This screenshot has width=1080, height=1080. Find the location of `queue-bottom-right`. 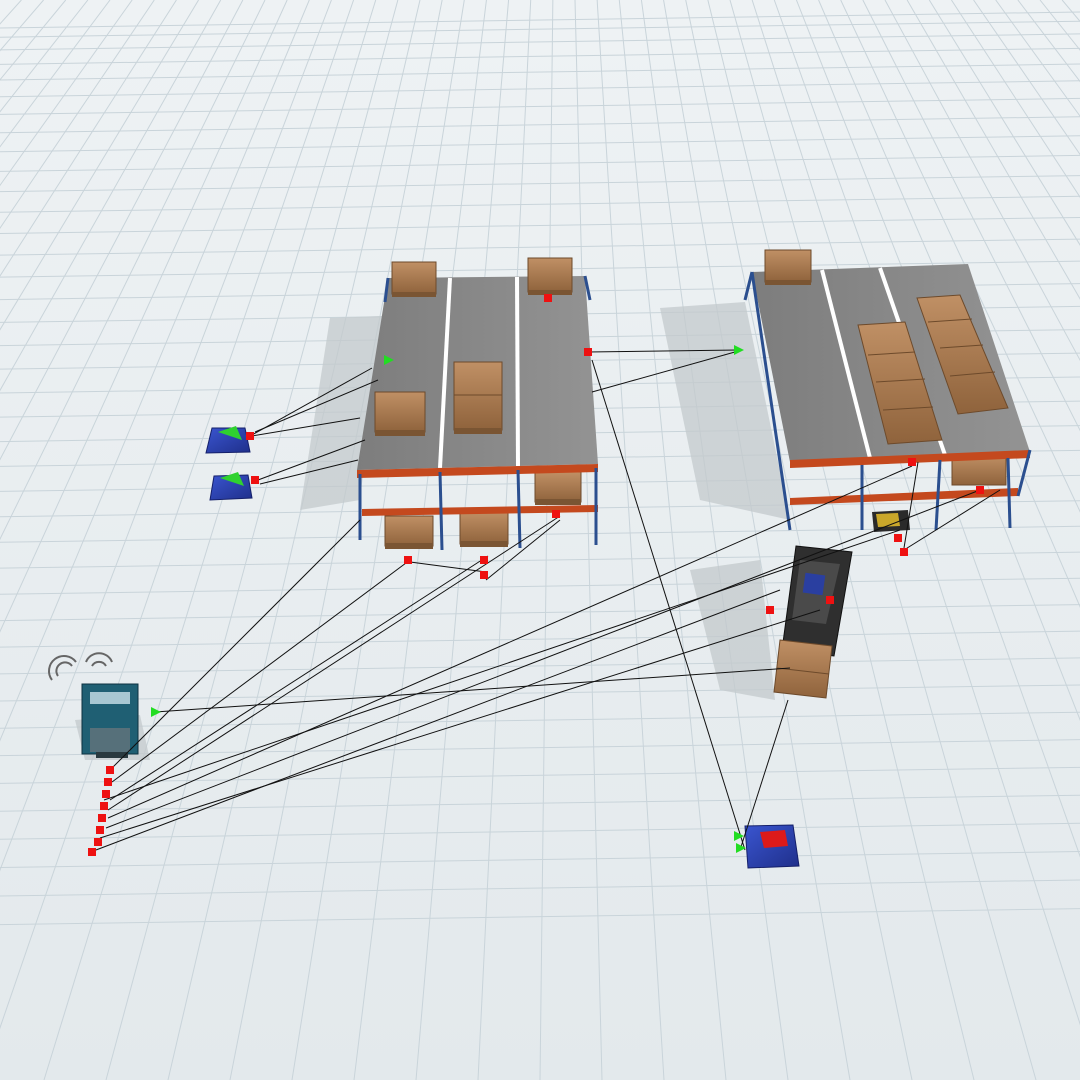

queue-bottom-right is located at coordinates (772, 846).